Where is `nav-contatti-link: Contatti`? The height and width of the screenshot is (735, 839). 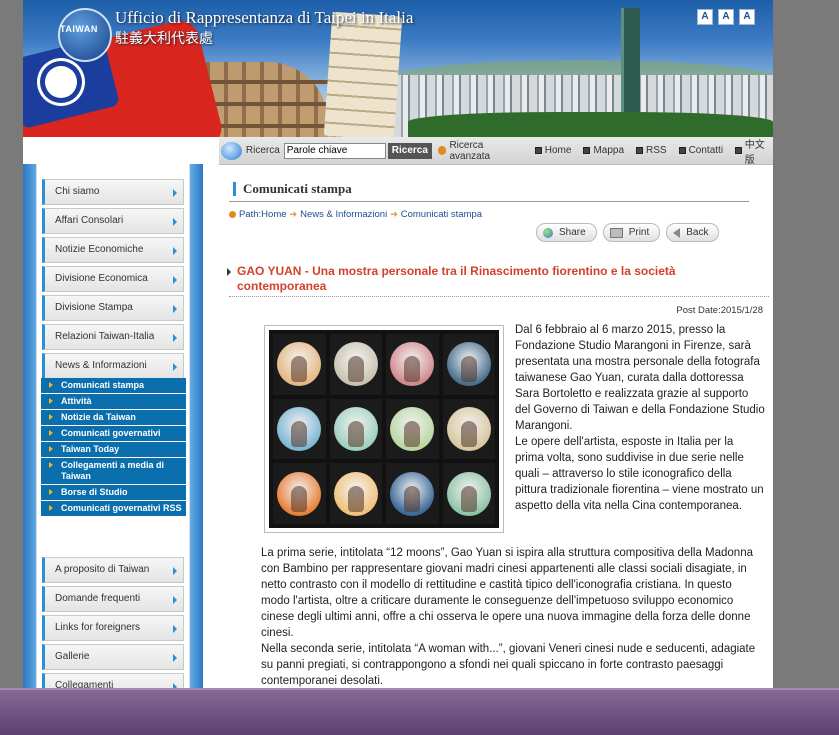 nav-contatti-link: Contatti is located at coordinates (701, 150).